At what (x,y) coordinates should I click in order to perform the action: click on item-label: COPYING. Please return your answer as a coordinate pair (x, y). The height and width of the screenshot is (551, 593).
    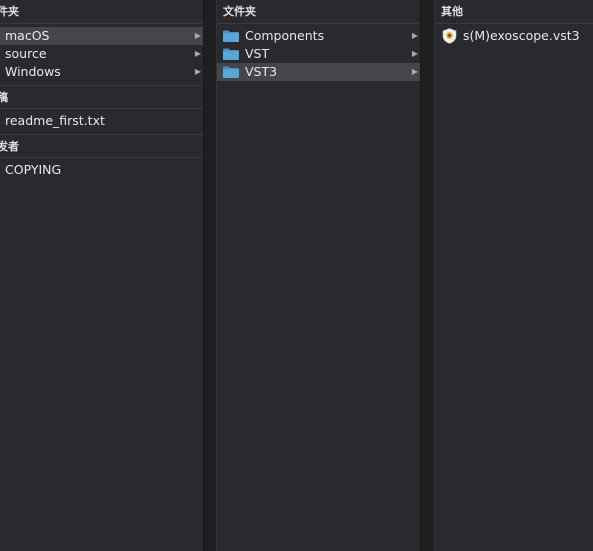
    Looking at the image, I should click on (33, 169).